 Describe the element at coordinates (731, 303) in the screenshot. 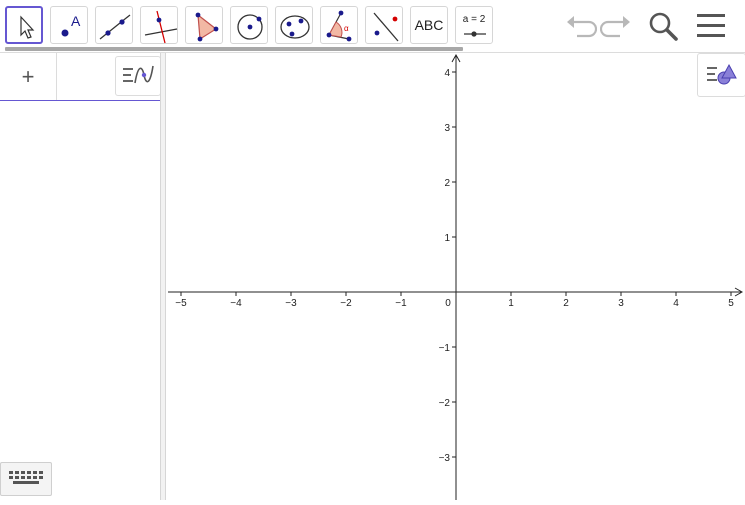

I see `x-tick-label: 5` at that location.